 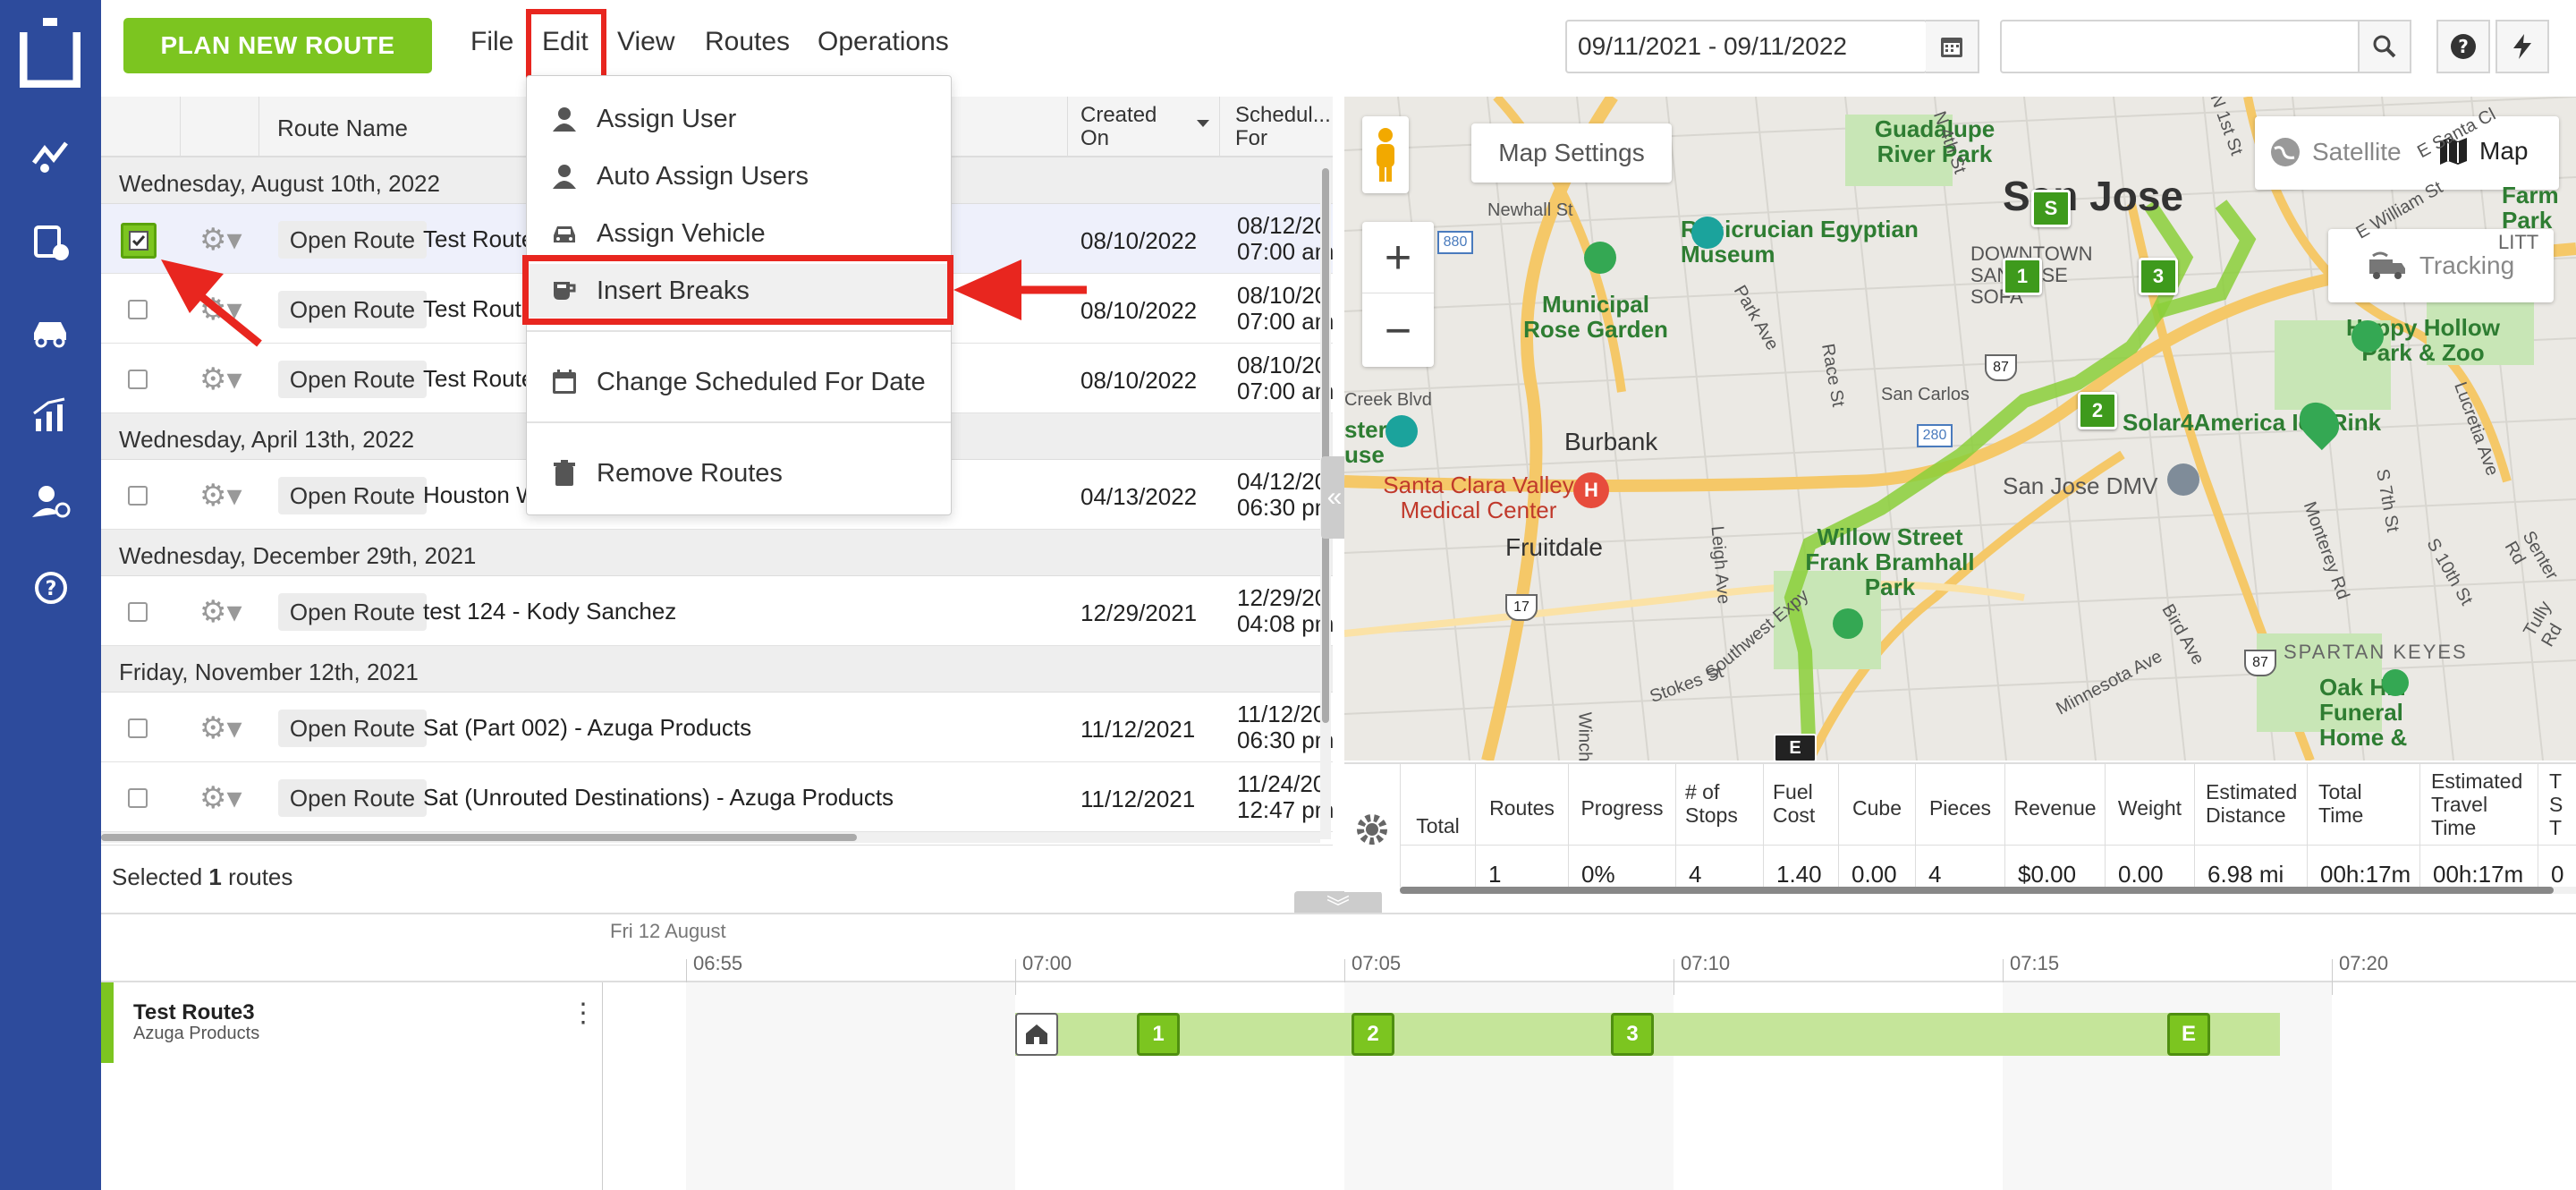 What do you see at coordinates (2407, 153) in the screenshot?
I see `map-type-control: Satellite Map` at bounding box center [2407, 153].